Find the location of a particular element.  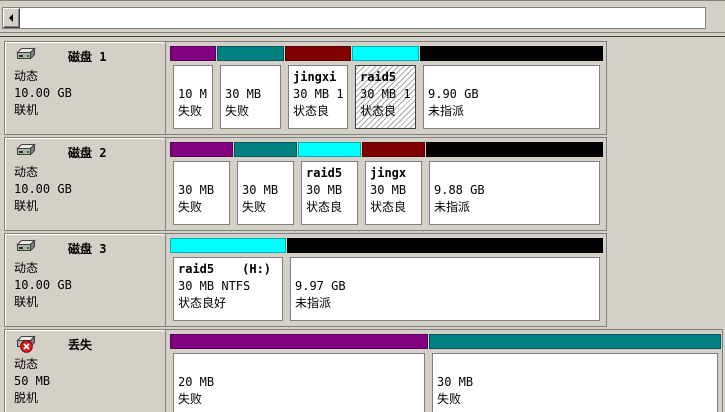

error-x-icon is located at coordinates (26, 346).